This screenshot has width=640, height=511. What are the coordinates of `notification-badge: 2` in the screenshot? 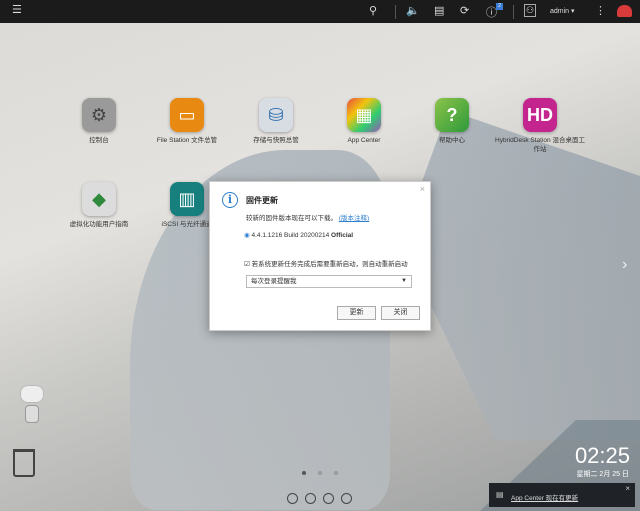 It's located at (499, 6).